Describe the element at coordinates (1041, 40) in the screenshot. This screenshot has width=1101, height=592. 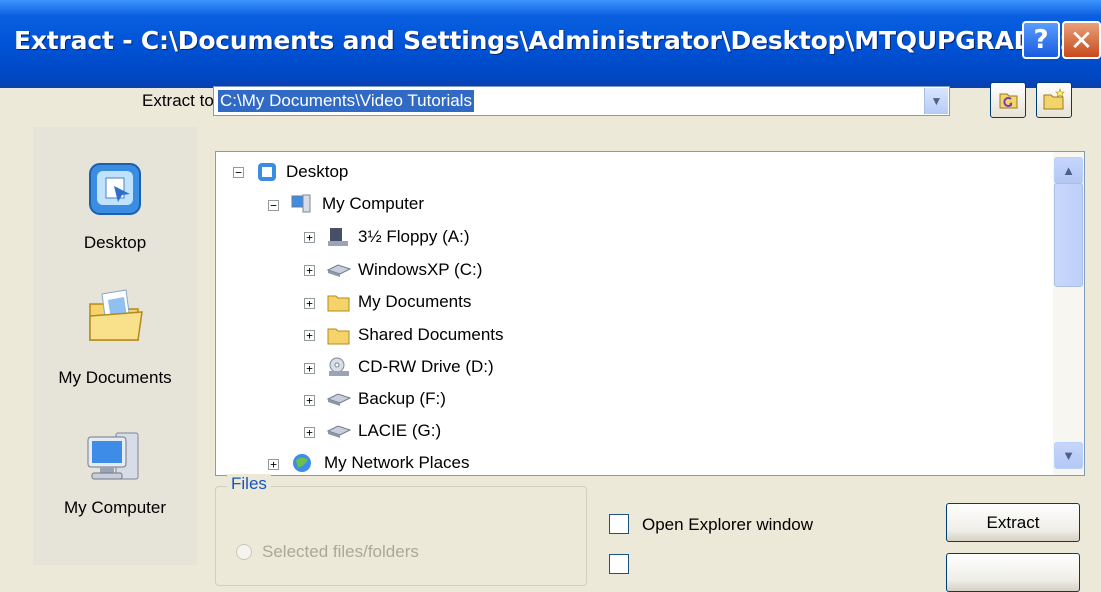
I see `help-button: ?` at that location.